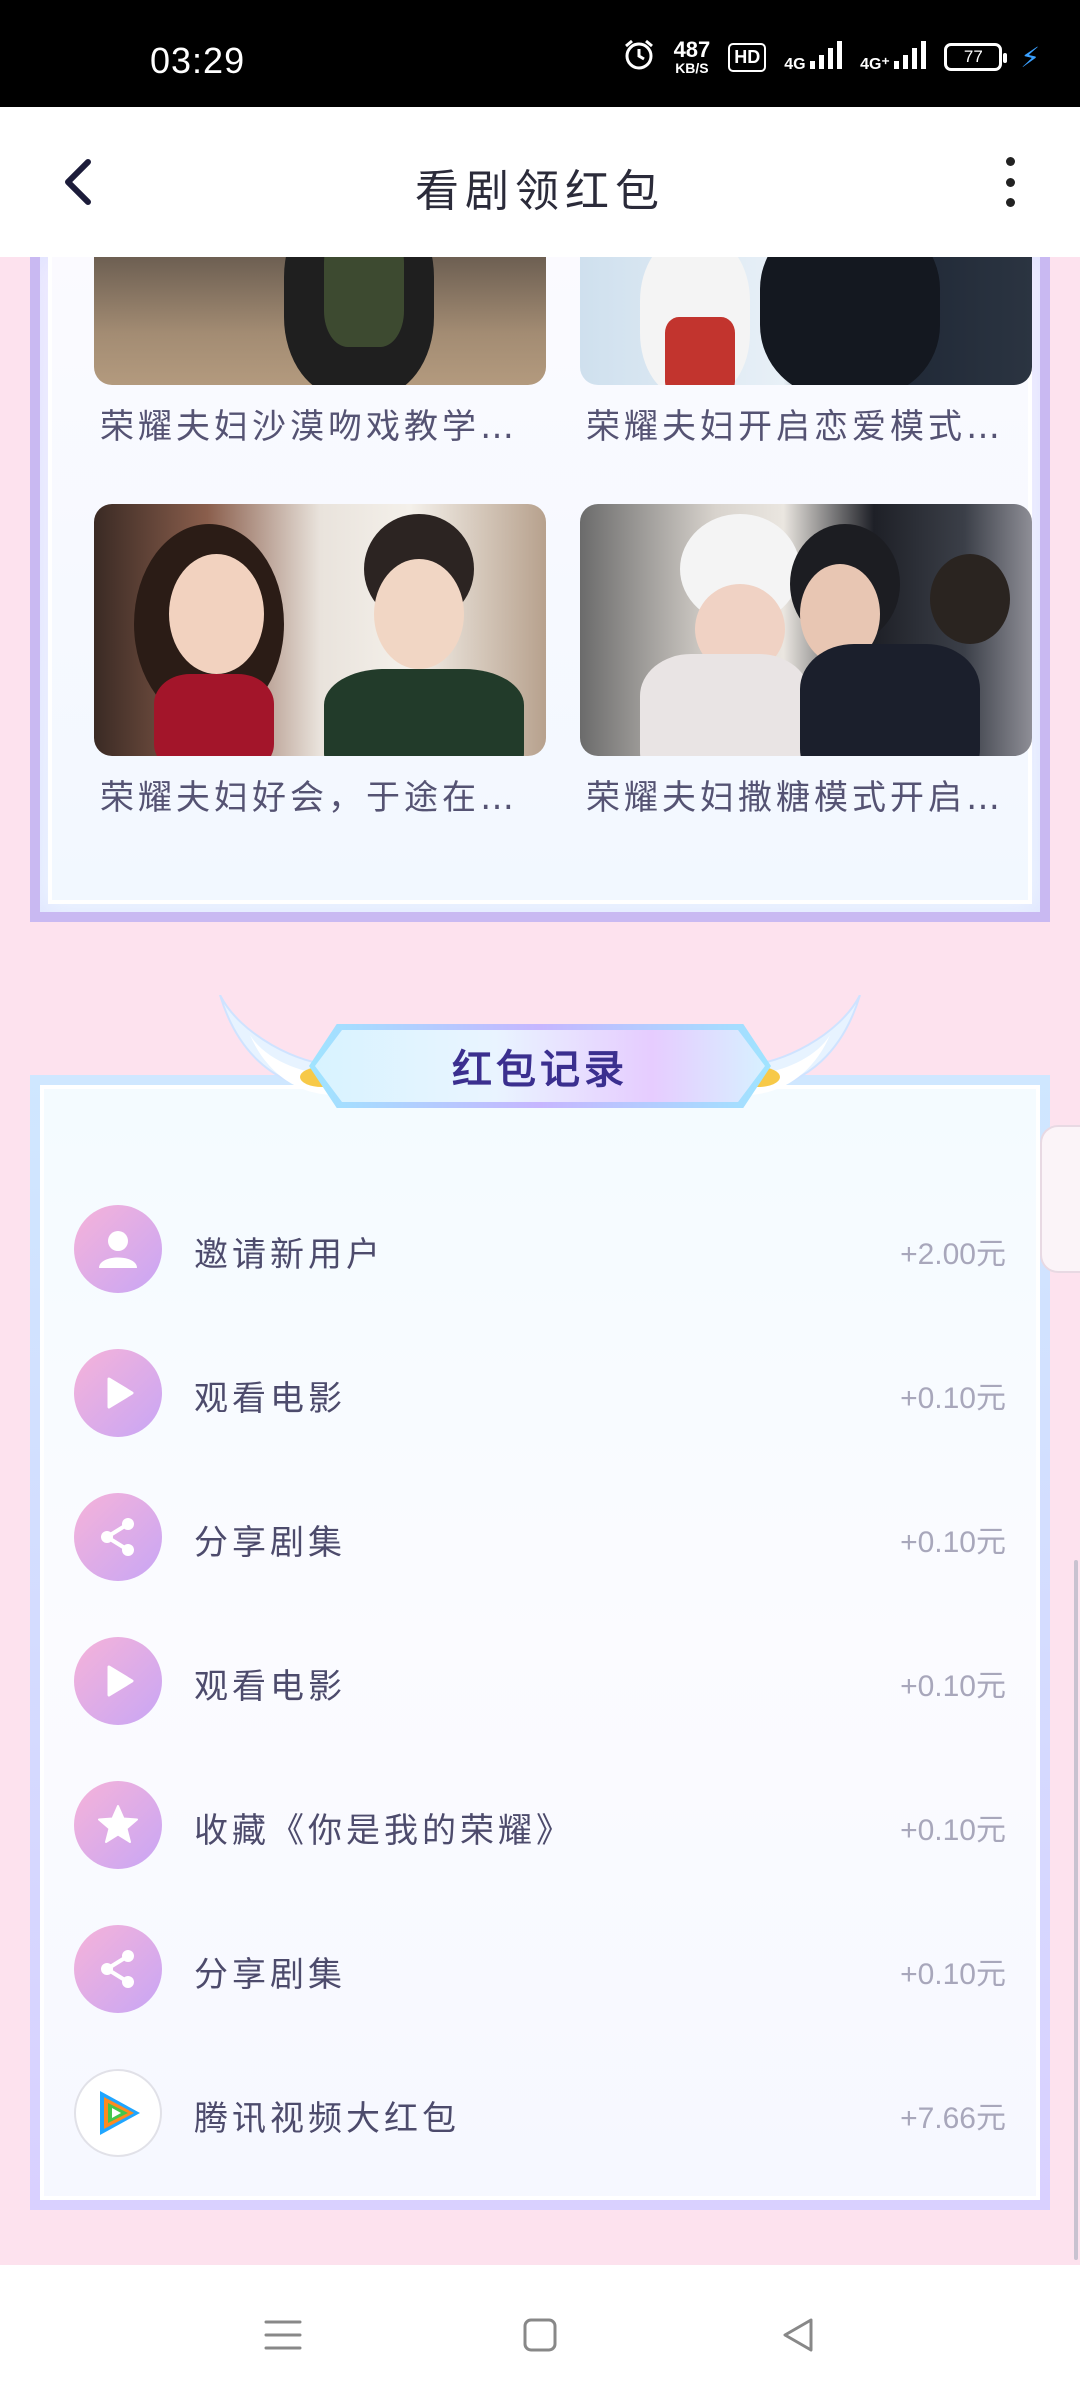 This screenshot has width=1080, height=2400. What do you see at coordinates (953, 2118) in the screenshot?
I see `record-amount: +7.66元` at bounding box center [953, 2118].